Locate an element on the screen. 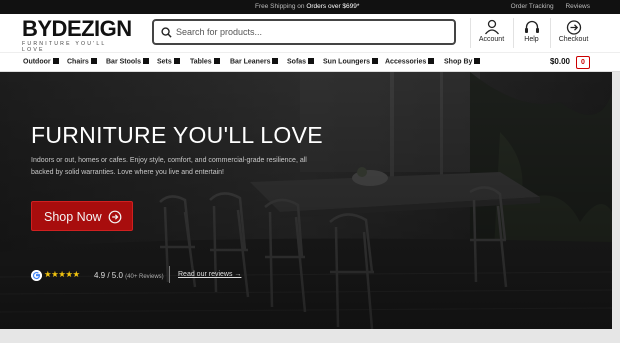 The width and height of the screenshot is (620, 343). help-button: Help is located at coordinates (531, 33).